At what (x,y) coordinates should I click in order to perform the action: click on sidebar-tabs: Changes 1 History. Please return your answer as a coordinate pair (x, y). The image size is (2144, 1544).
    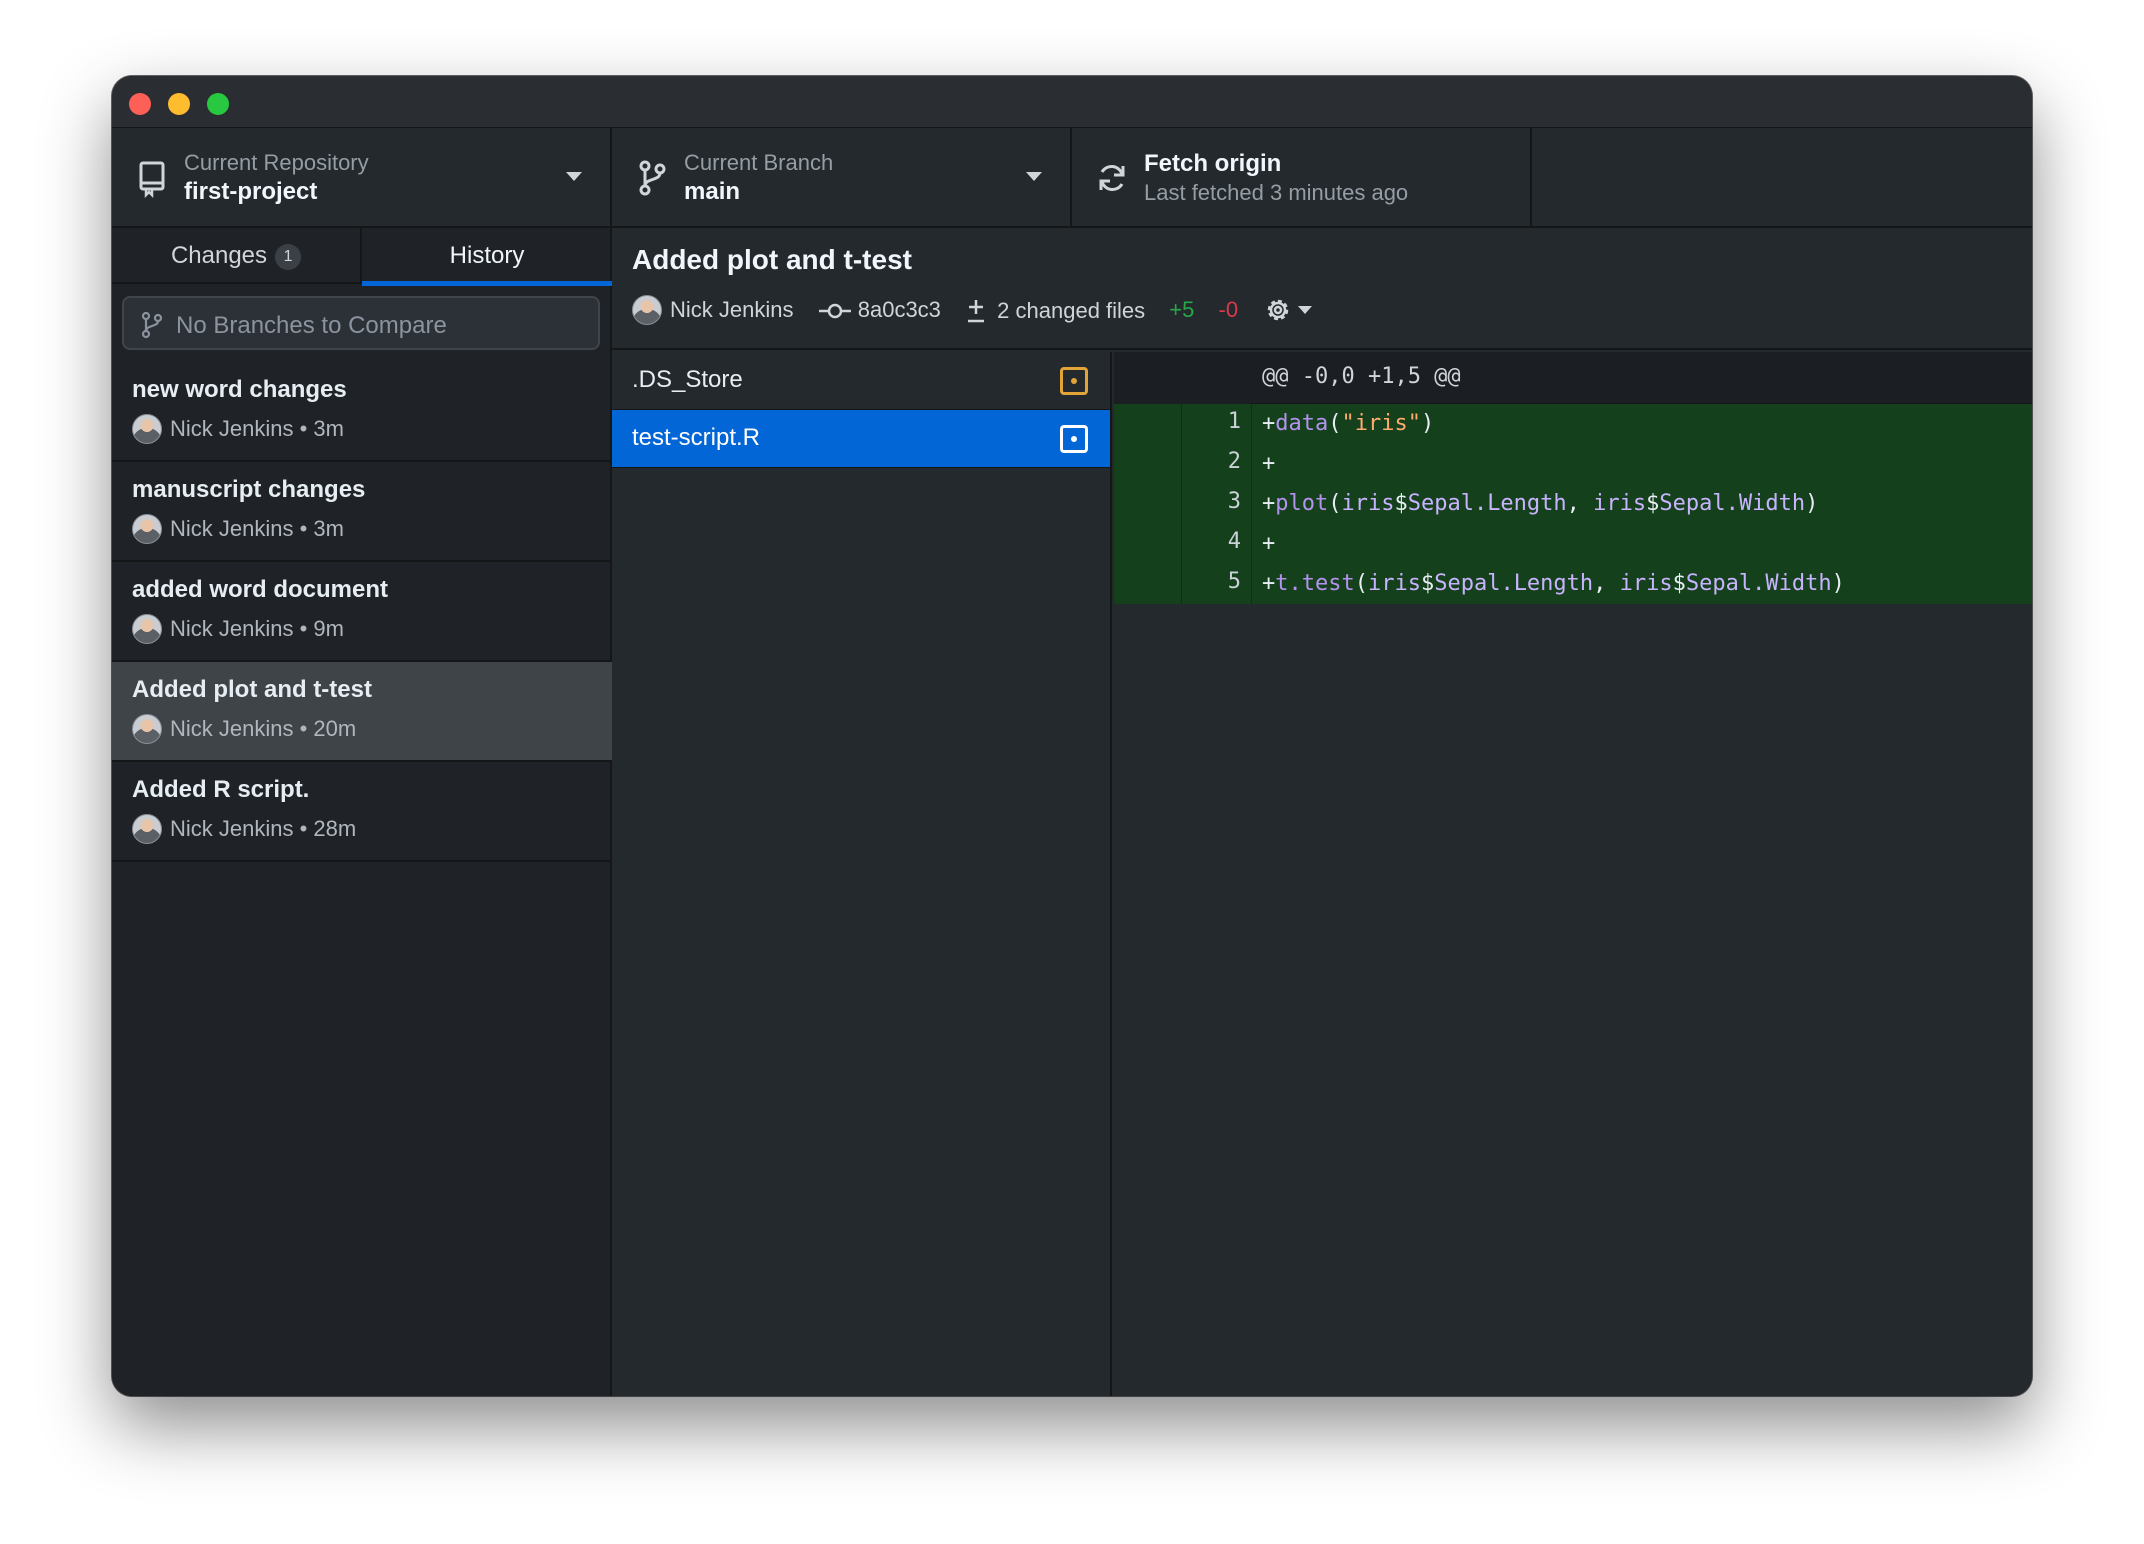
    Looking at the image, I should click on (362, 257).